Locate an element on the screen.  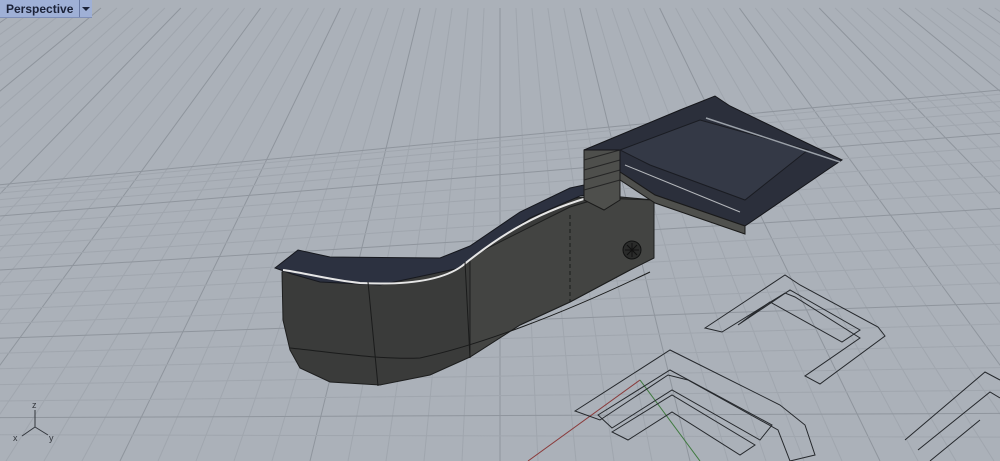
chevron-down-icon is located at coordinates (85, 8).